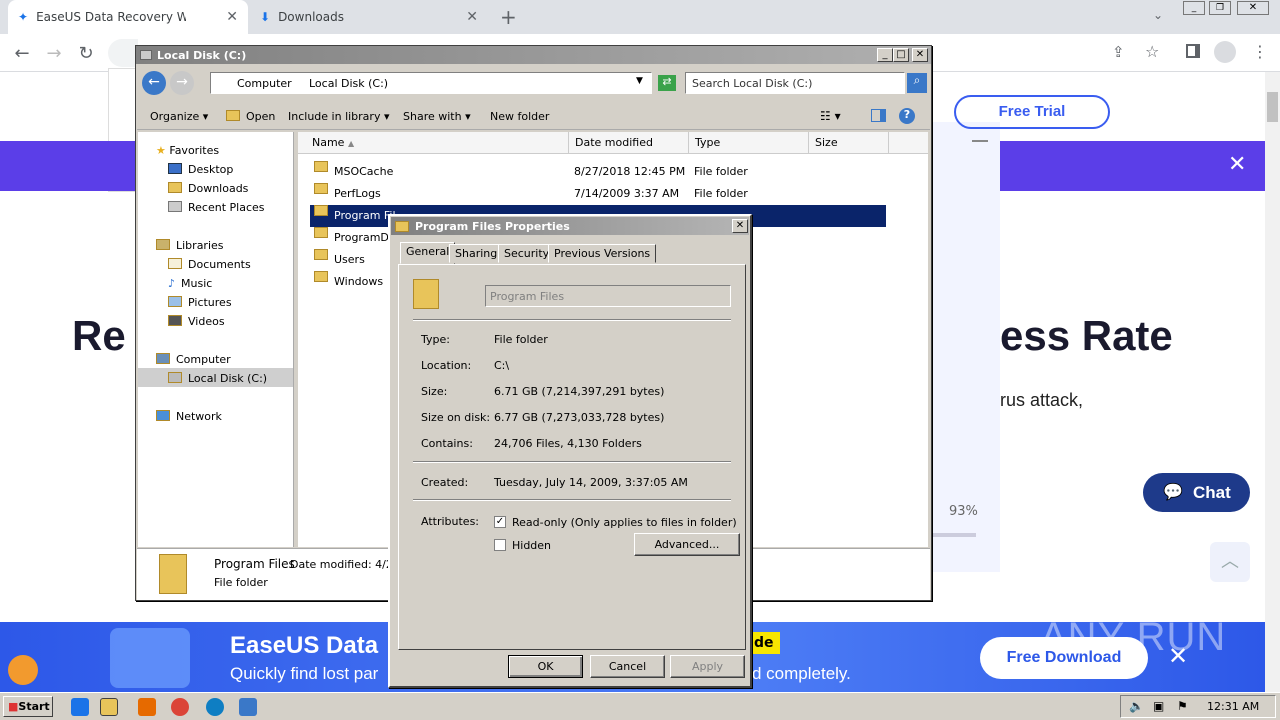 This screenshot has height=720, width=1280. I want to click on search-input: Search Local Disk (C:), so click(795, 83).